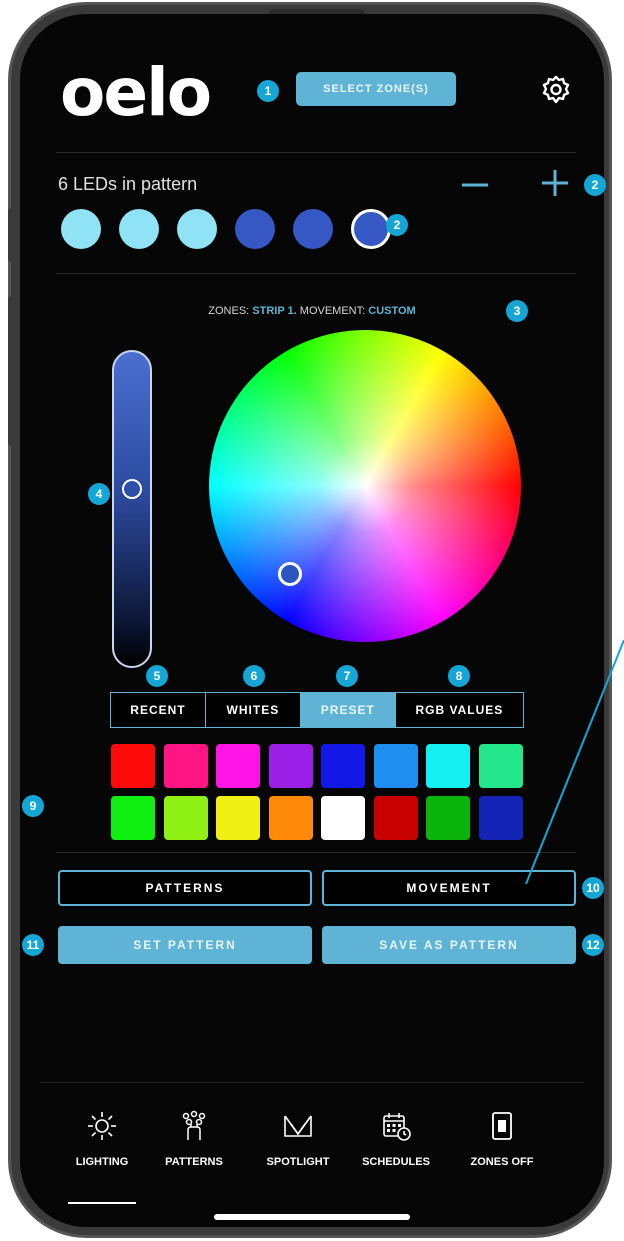 This screenshot has height=1241, width=624. I want to click on spotlight-icon, so click(298, 1126).